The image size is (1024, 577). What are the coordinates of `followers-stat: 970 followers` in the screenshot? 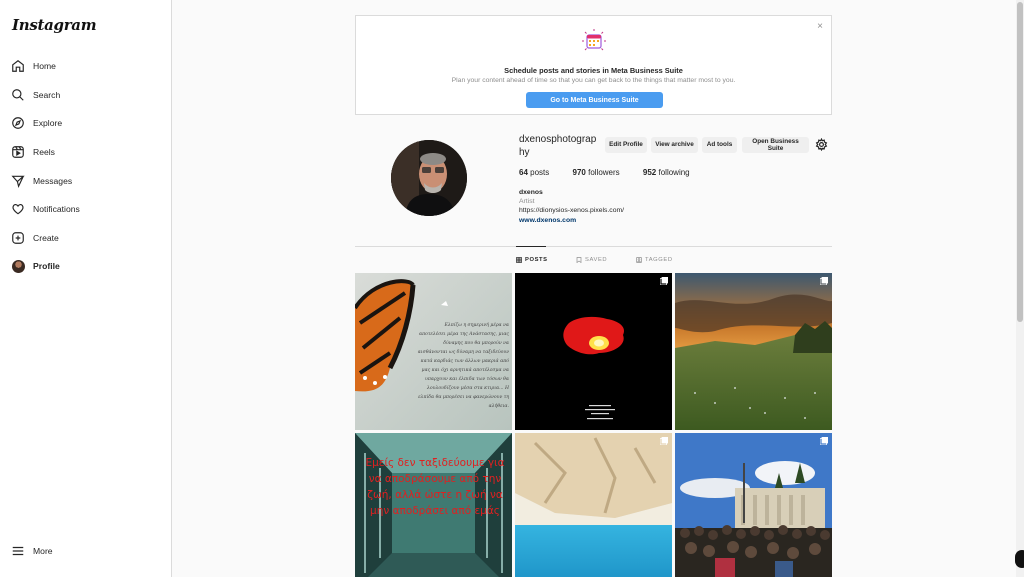 It's located at (596, 172).